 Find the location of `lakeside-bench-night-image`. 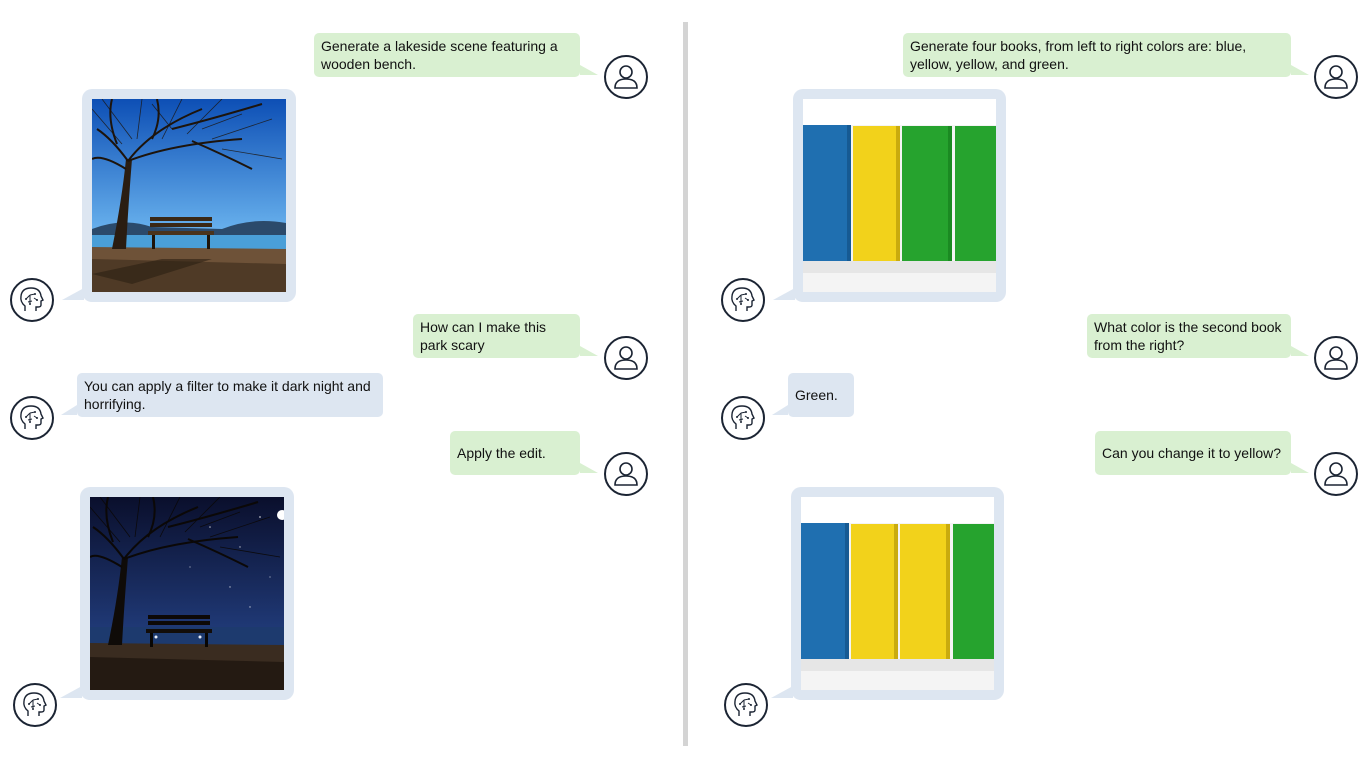

lakeside-bench-night-image is located at coordinates (187, 593).